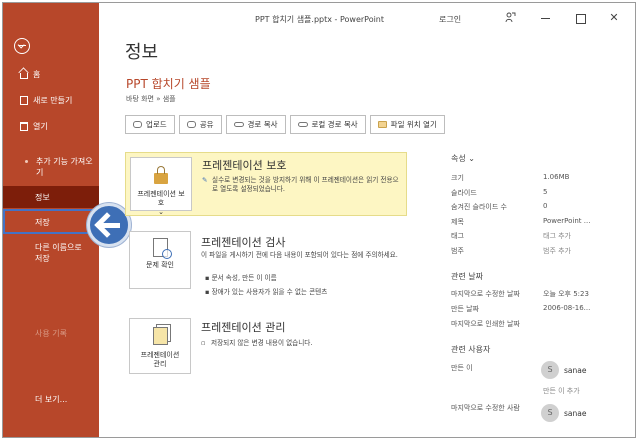 The image size is (640, 442). What do you see at coordinates (24, 100) in the screenshot?
I see `new-document-icon` at bounding box center [24, 100].